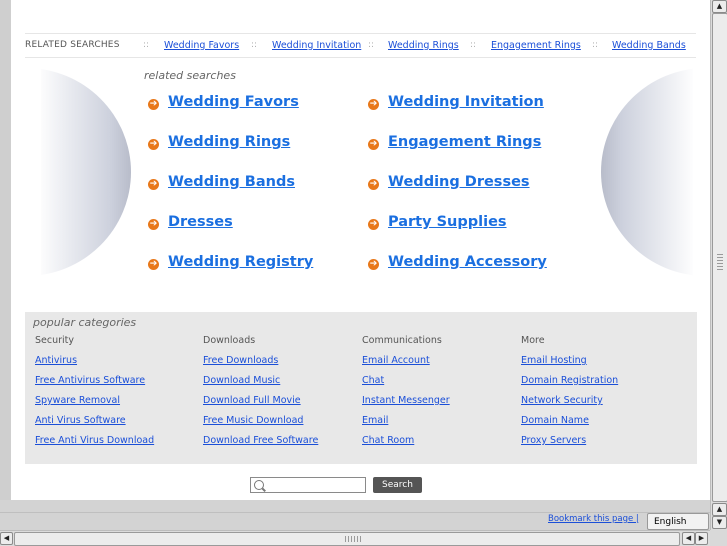 This screenshot has height=546, width=727. What do you see at coordinates (593, 519) in the screenshot?
I see `bookmark-link: Bookmark this page |` at bounding box center [593, 519].